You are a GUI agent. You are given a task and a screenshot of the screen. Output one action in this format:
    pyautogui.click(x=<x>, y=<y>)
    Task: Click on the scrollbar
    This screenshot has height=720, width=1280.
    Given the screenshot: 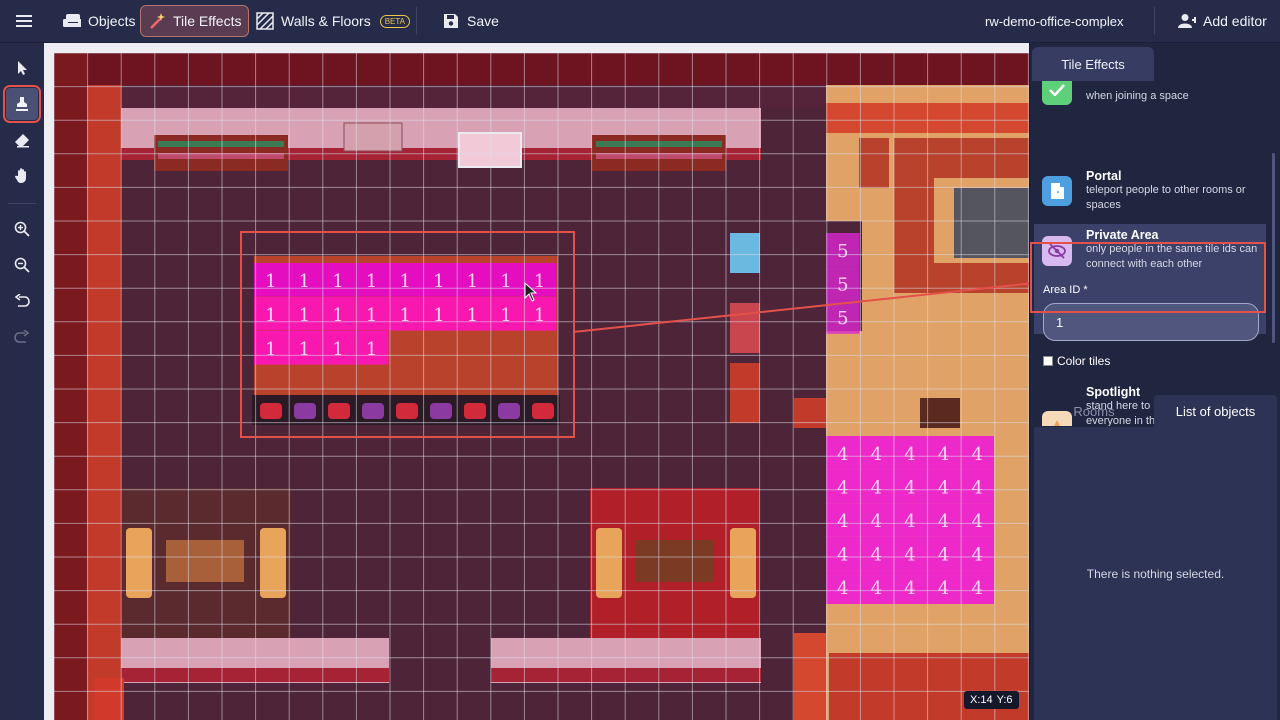 What is the action you would take?
    pyautogui.click(x=1273, y=248)
    